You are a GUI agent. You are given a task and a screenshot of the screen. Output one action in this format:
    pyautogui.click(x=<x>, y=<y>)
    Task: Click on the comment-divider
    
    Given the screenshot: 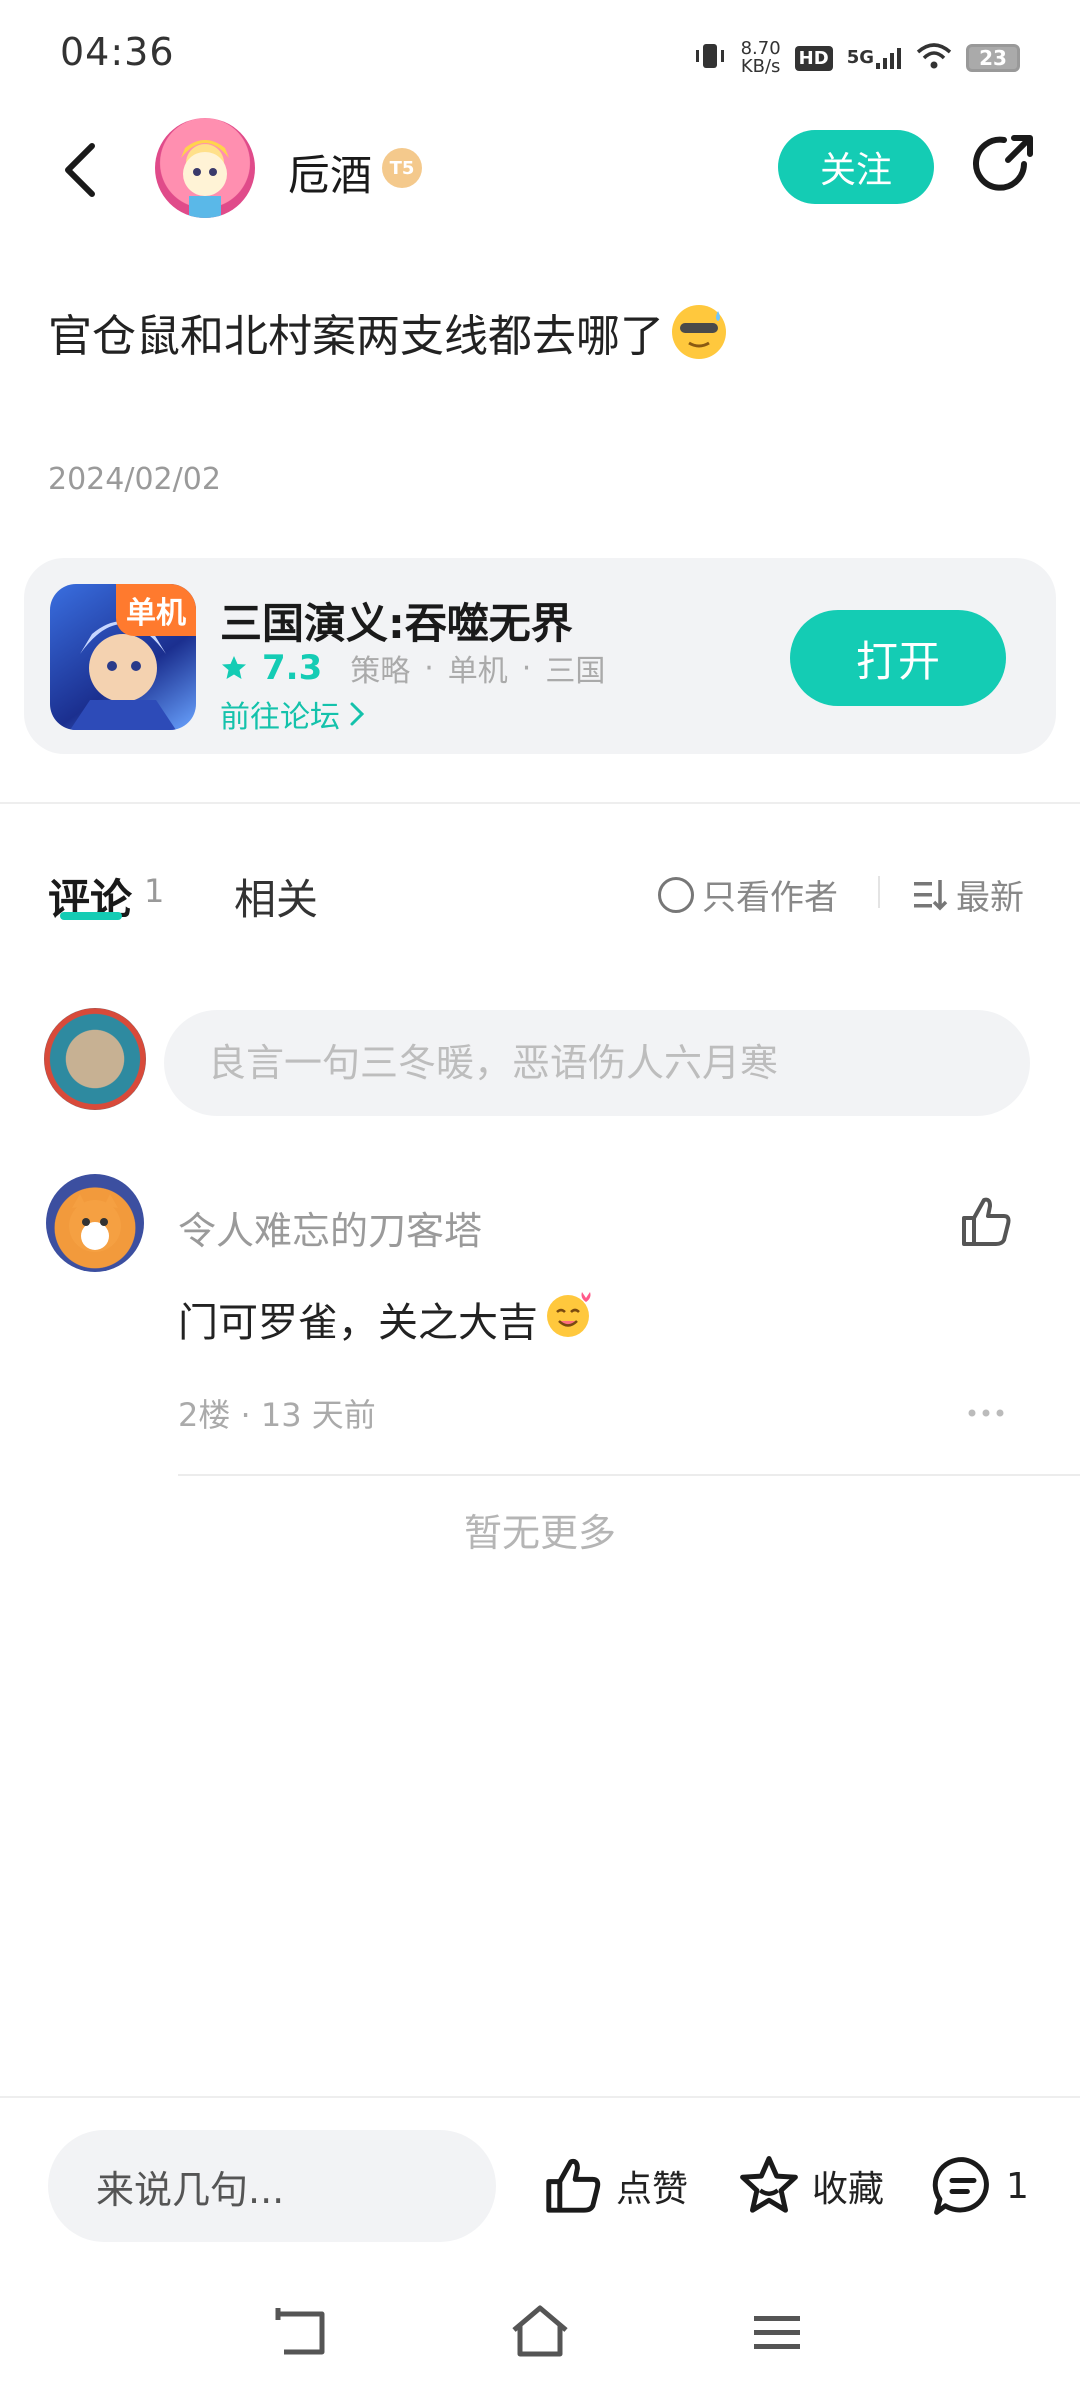 What is the action you would take?
    pyautogui.click(x=629, y=1475)
    